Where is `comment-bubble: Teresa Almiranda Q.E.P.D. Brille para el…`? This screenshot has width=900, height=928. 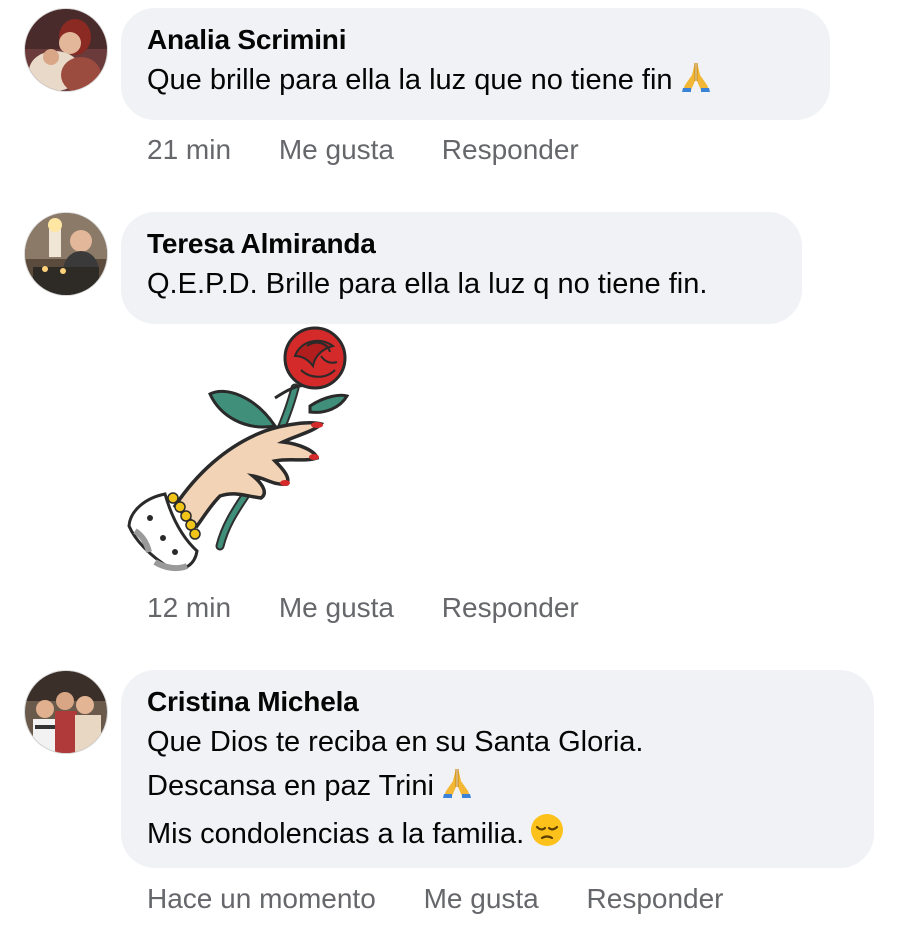 comment-bubble: Teresa Almiranda Q.E.P.D. Brille para el… is located at coordinates (461, 268).